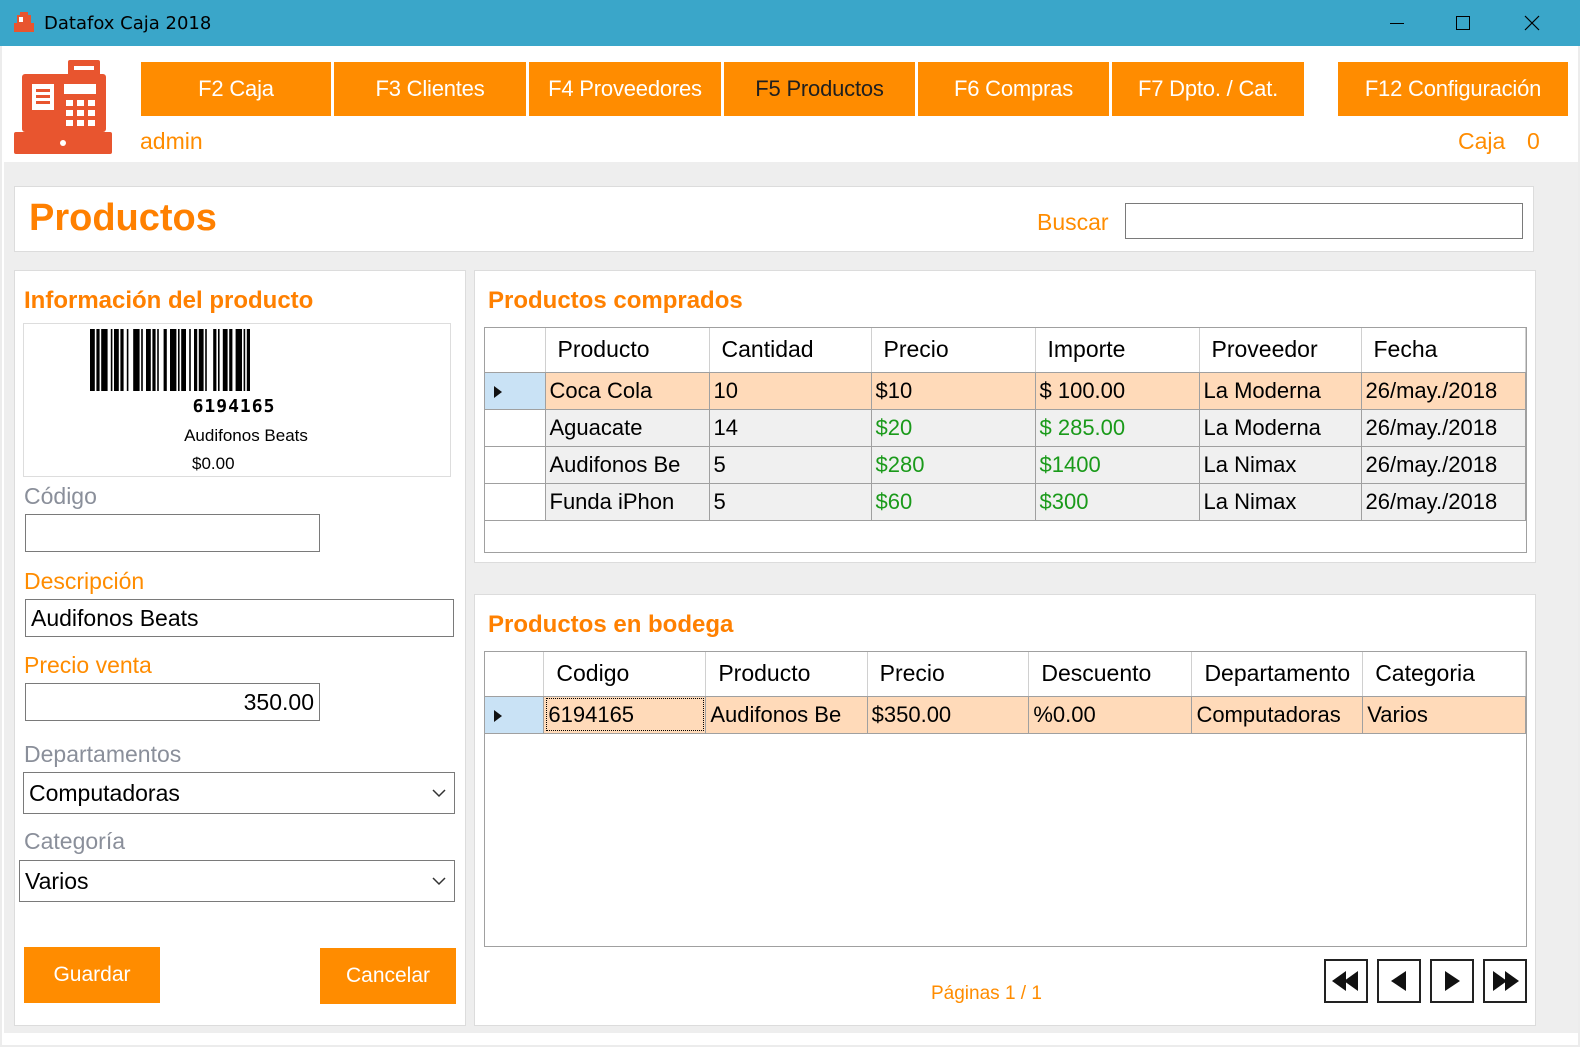  What do you see at coordinates (1463, 23) in the screenshot?
I see `maximize-button` at bounding box center [1463, 23].